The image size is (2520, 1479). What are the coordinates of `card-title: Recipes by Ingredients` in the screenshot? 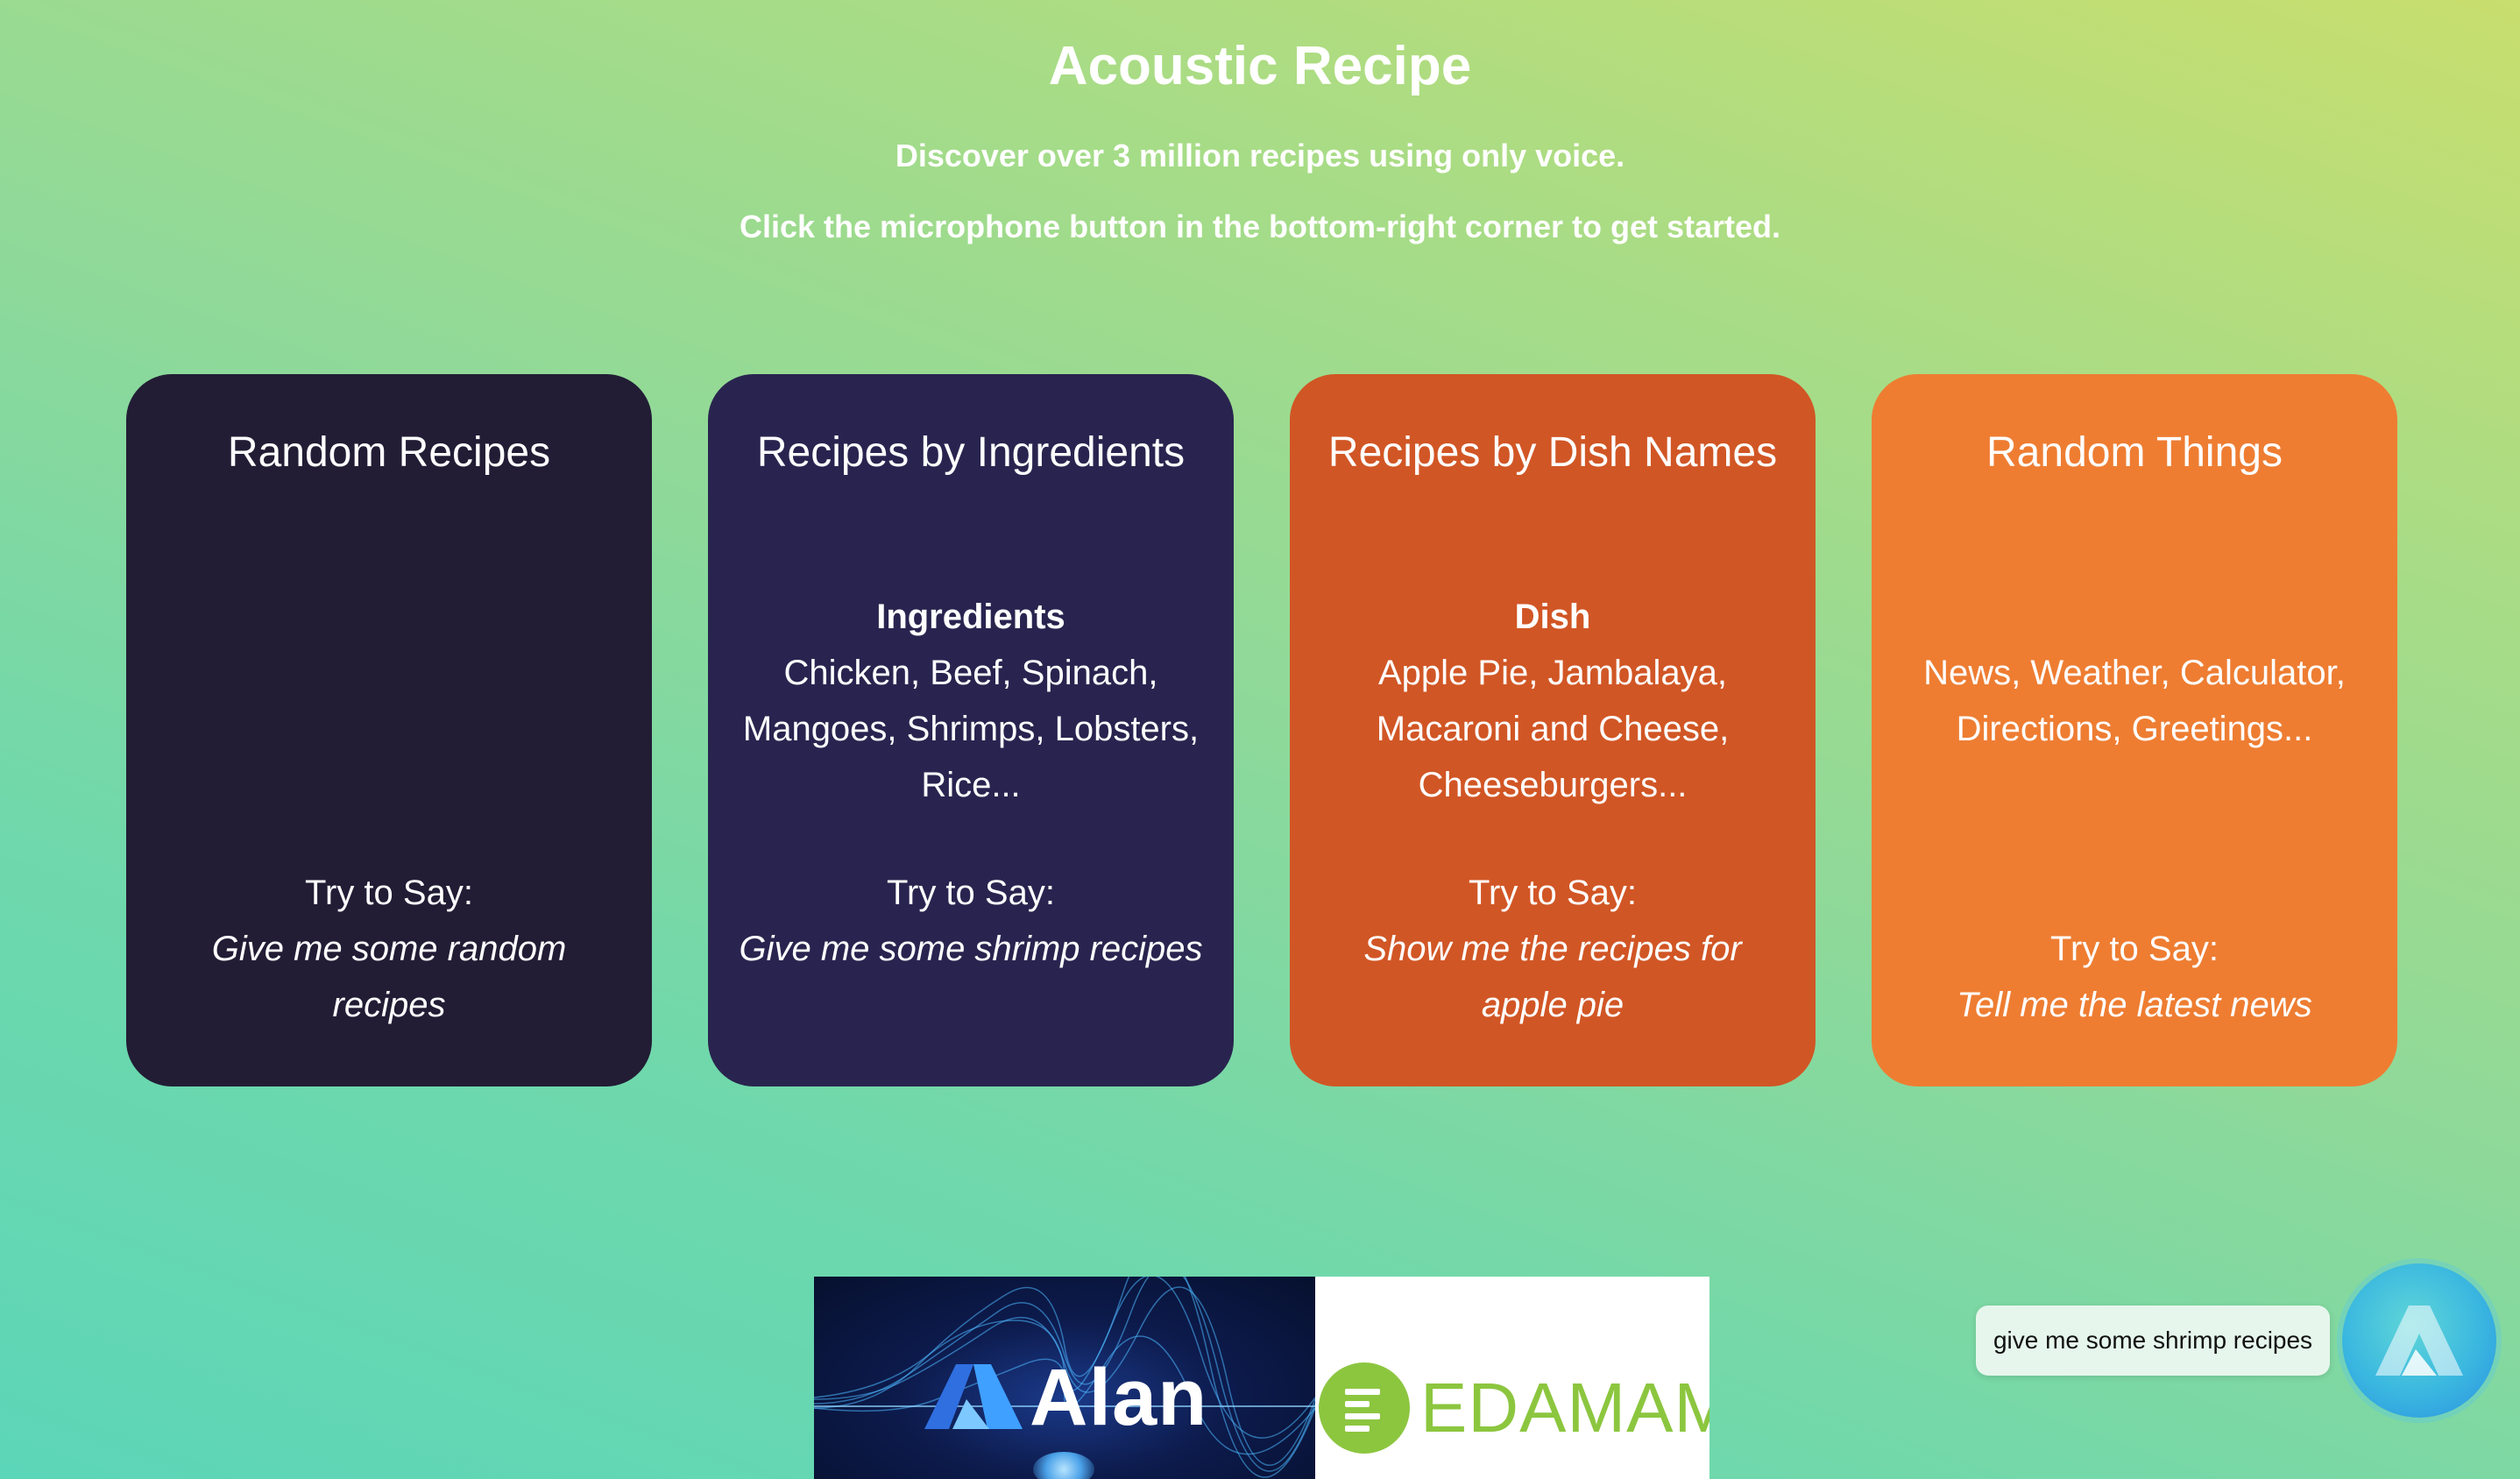 It's located at (971, 453).